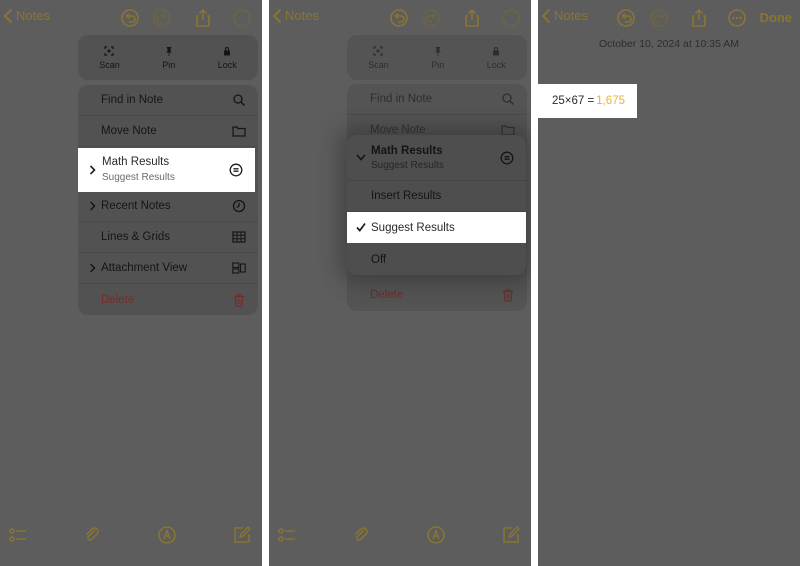  Describe the element at coordinates (436, 158) in the screenshot. I see `submenu-header: Math Results Suggest Results` at that location.